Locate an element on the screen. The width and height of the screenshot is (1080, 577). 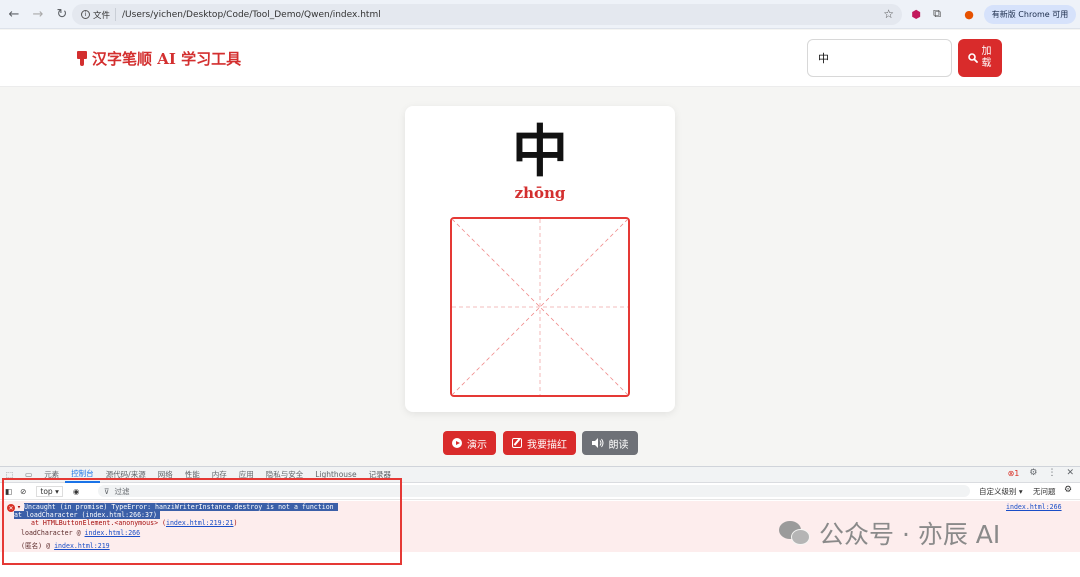
character-card: 中 zhōng is located at coordinates (540, 259).